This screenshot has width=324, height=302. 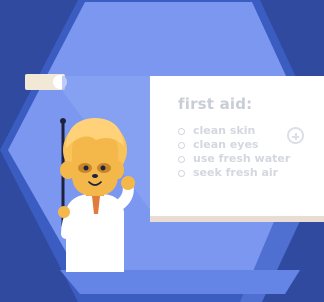 I want to click on lecturer-character, so click(x=96, y=195).